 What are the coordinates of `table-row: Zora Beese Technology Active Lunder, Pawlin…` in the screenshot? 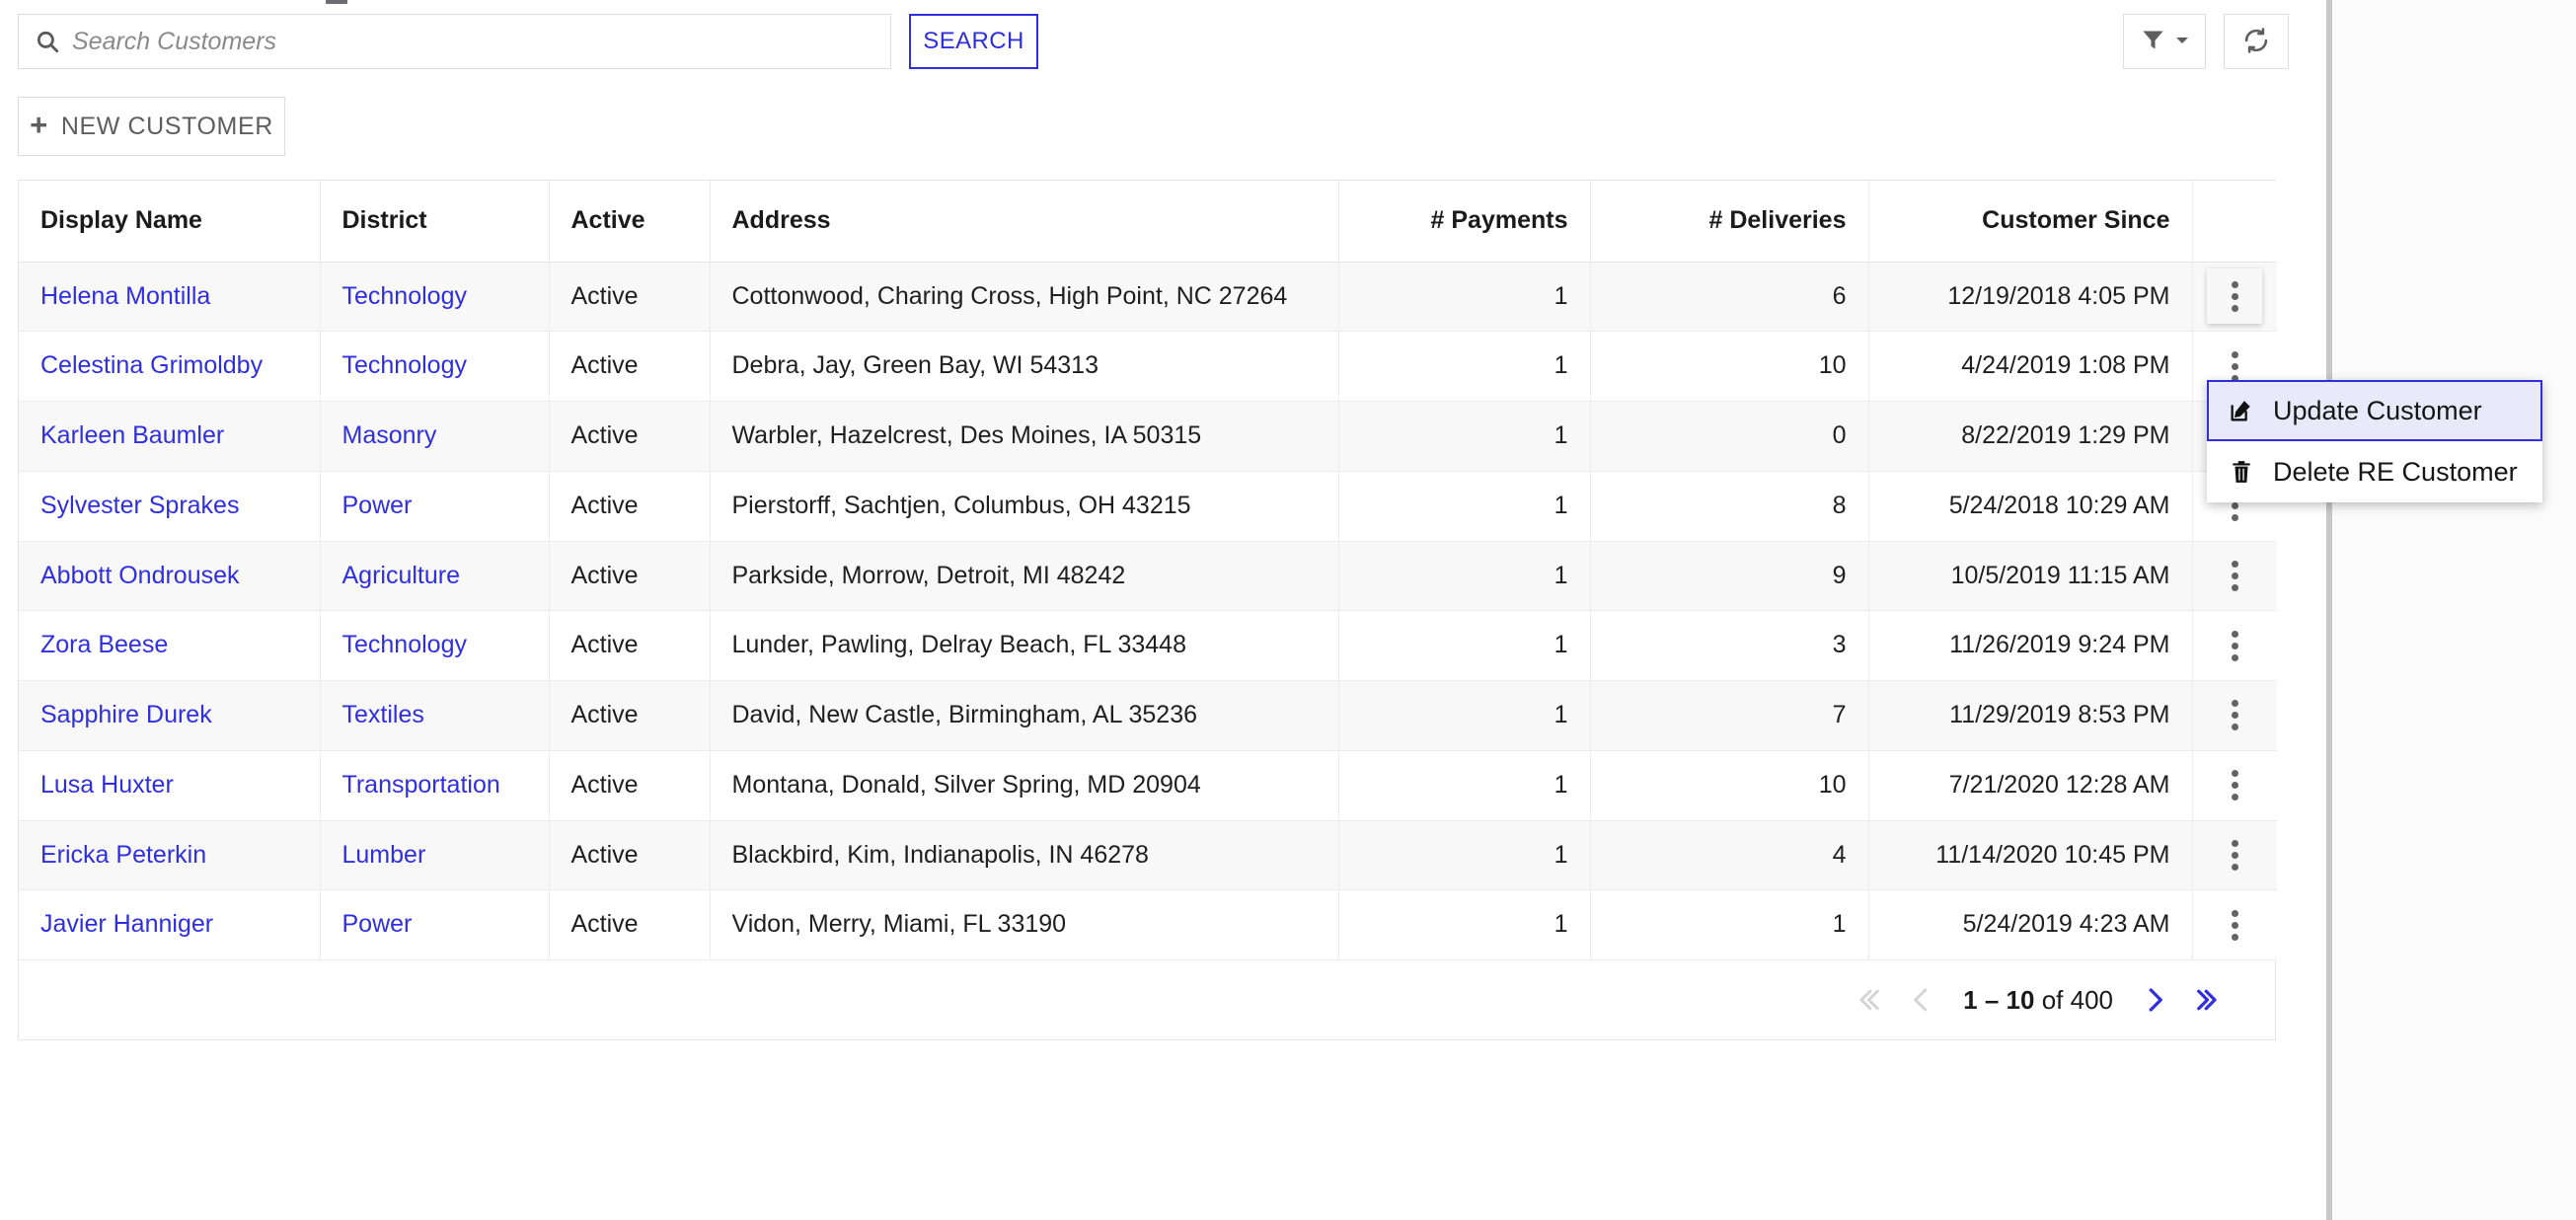 It's located at (1148, 645).